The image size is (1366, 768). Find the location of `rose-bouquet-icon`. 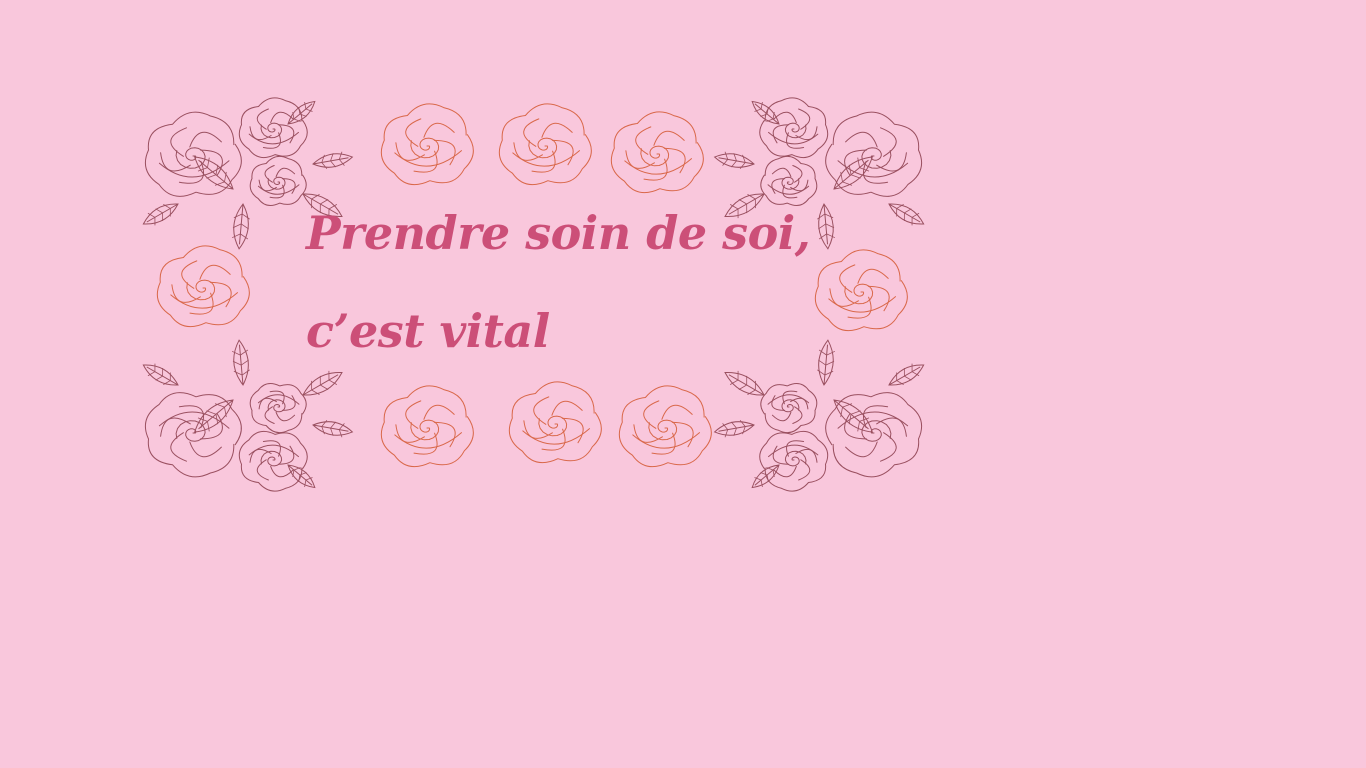

rose-bouquet-icon is located at coordinates (821, 412).